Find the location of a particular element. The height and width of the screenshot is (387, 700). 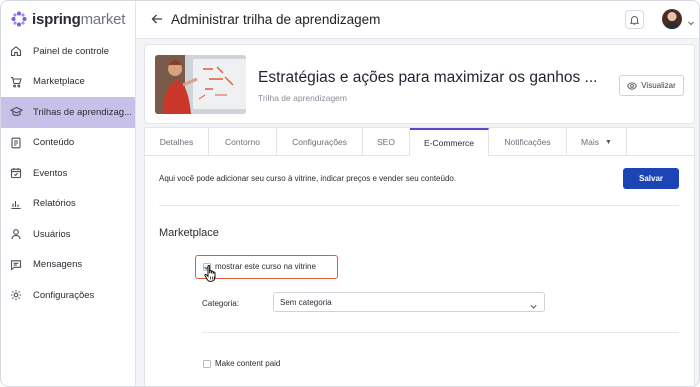

cart-icon is located at coordinates (16, 82).